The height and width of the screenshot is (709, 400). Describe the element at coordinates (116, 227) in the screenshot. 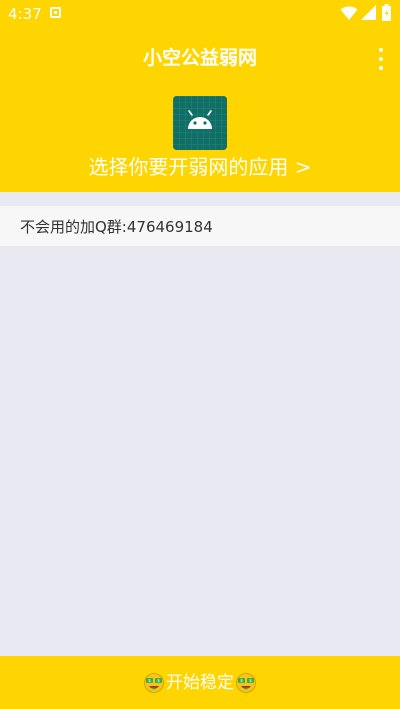

I see `qq-group-info: 不会用的加Q群:476469184` at that location.